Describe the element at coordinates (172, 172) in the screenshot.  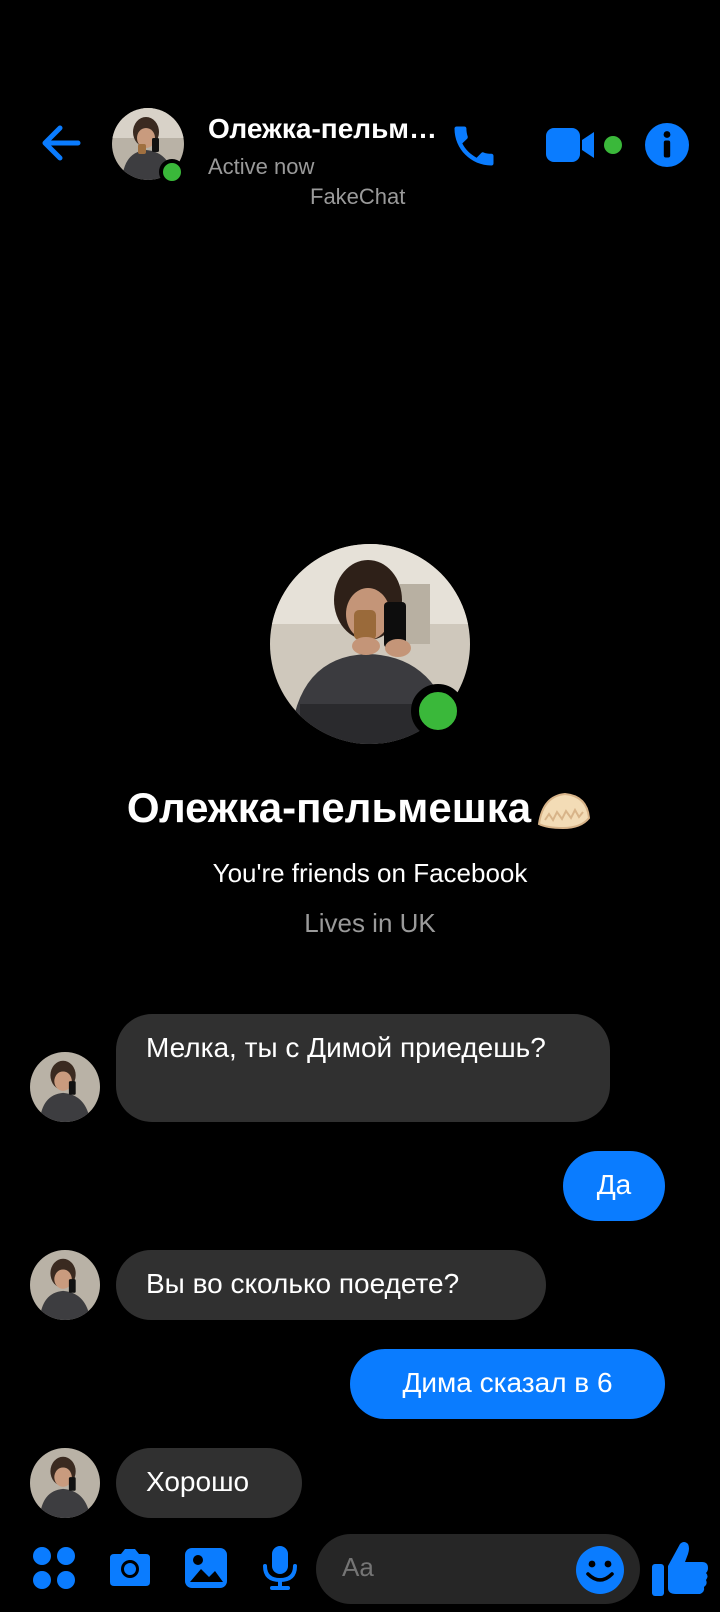
I see `online-status-dot` at that location.